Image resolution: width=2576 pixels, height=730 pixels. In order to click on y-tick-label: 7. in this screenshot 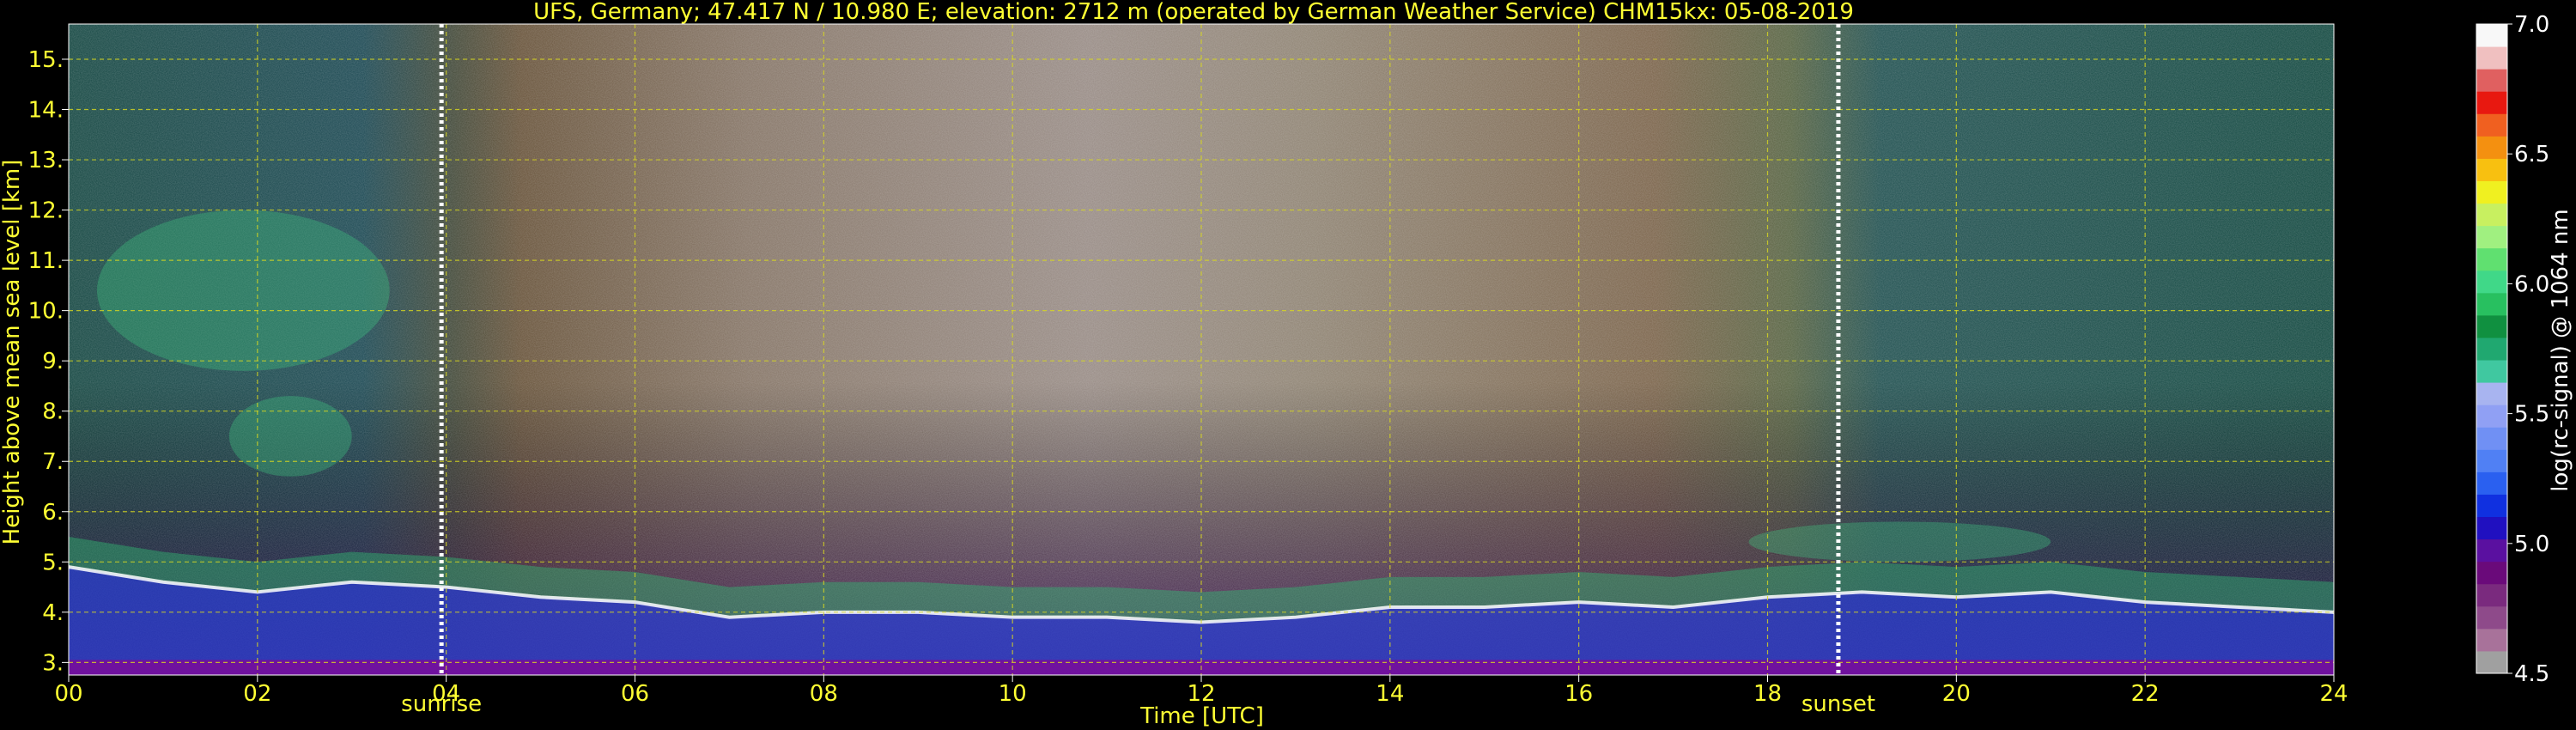, I will do `click(53, 462)`.